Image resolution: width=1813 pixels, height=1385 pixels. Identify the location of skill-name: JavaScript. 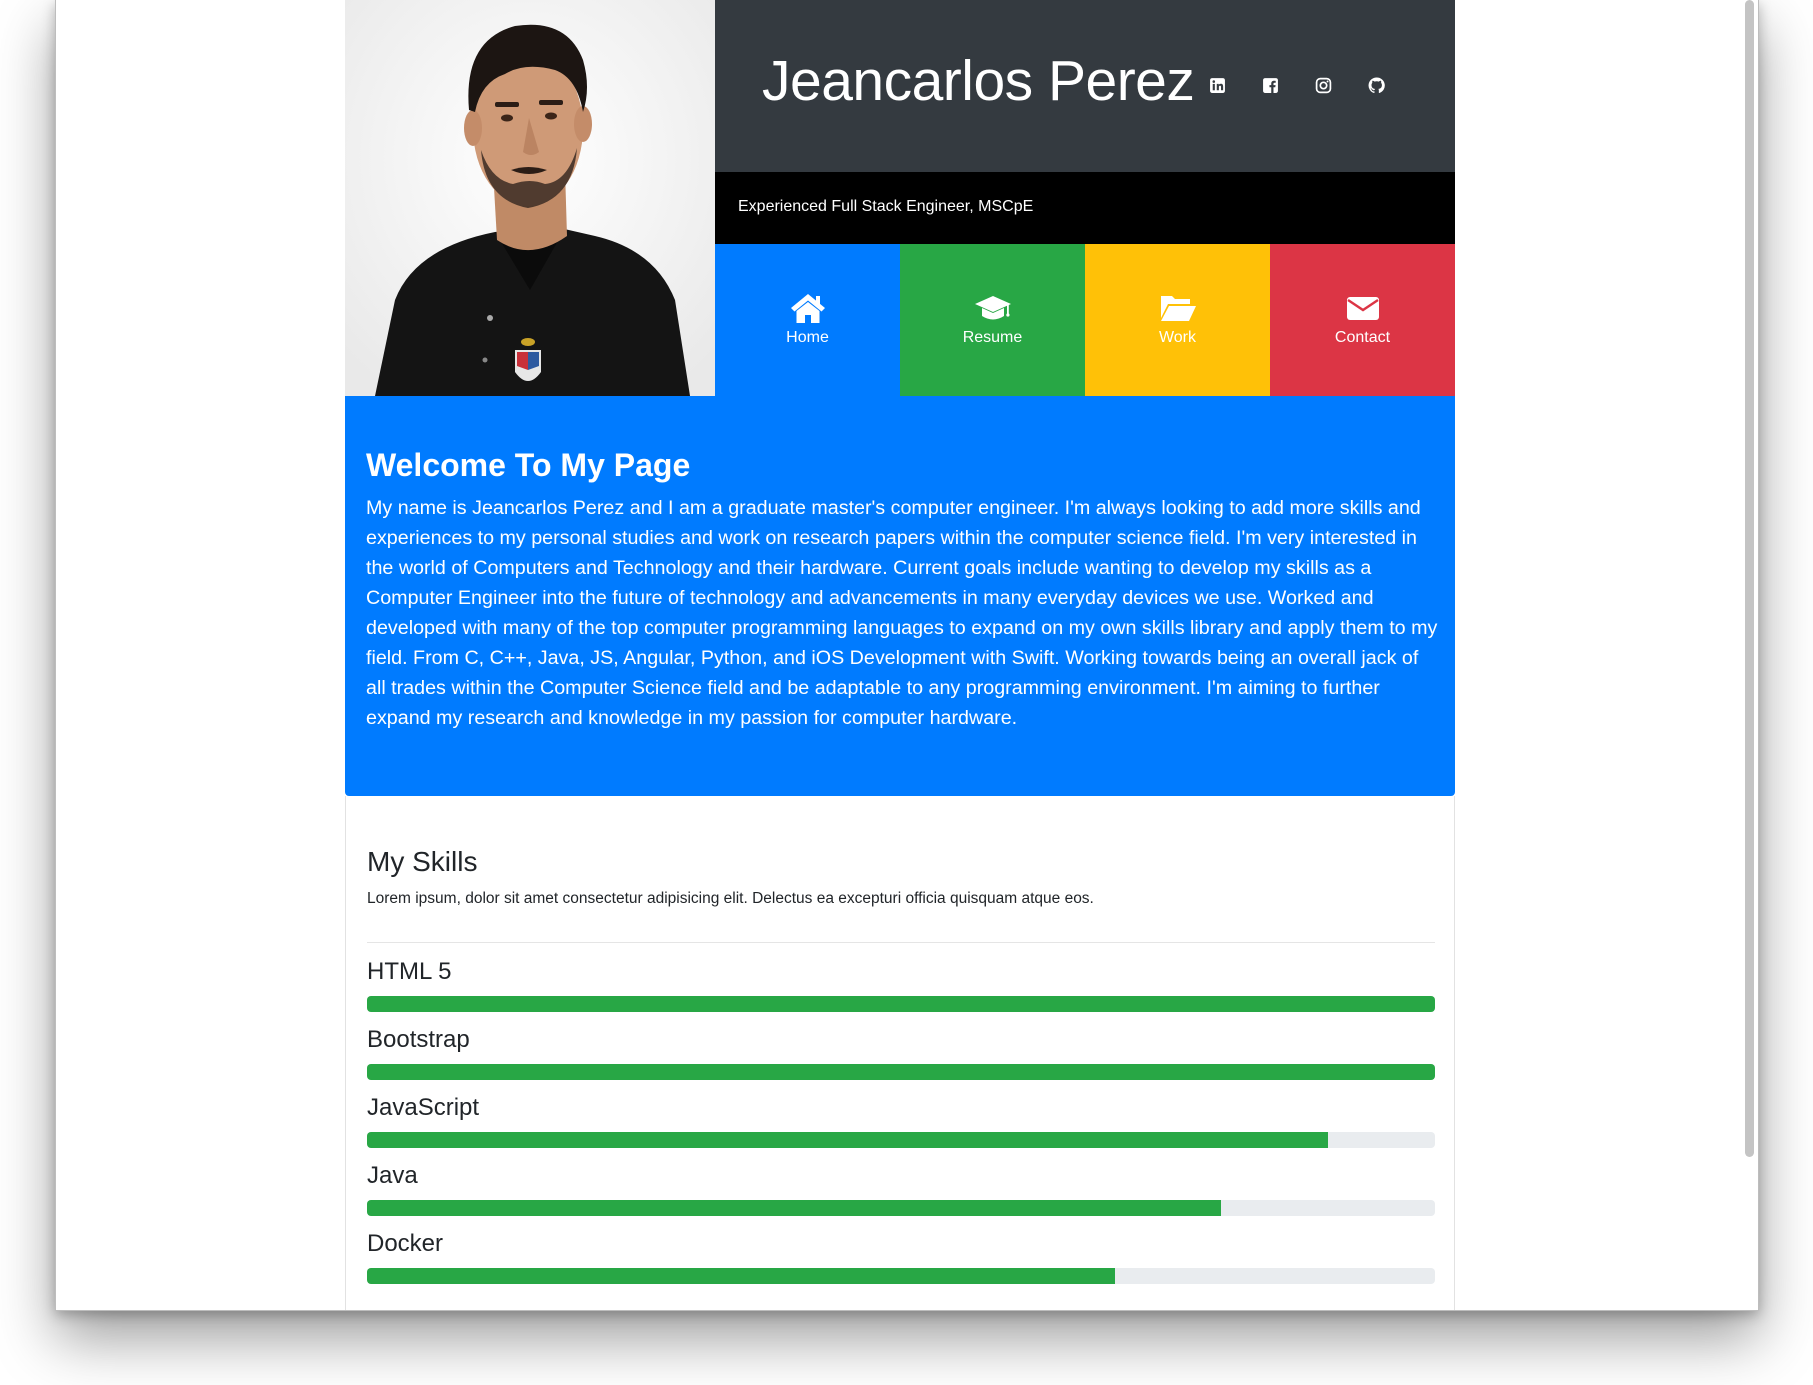
(423, 1107).